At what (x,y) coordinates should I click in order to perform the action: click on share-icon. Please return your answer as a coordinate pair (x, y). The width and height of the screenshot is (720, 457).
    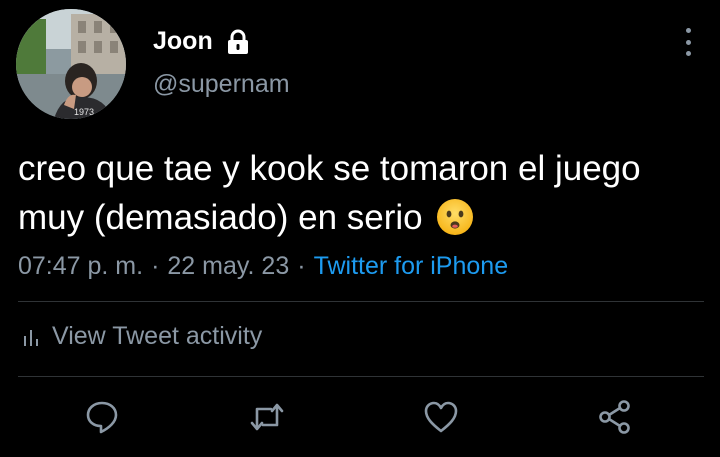
    Looking at the image, I should click on (615, 417).